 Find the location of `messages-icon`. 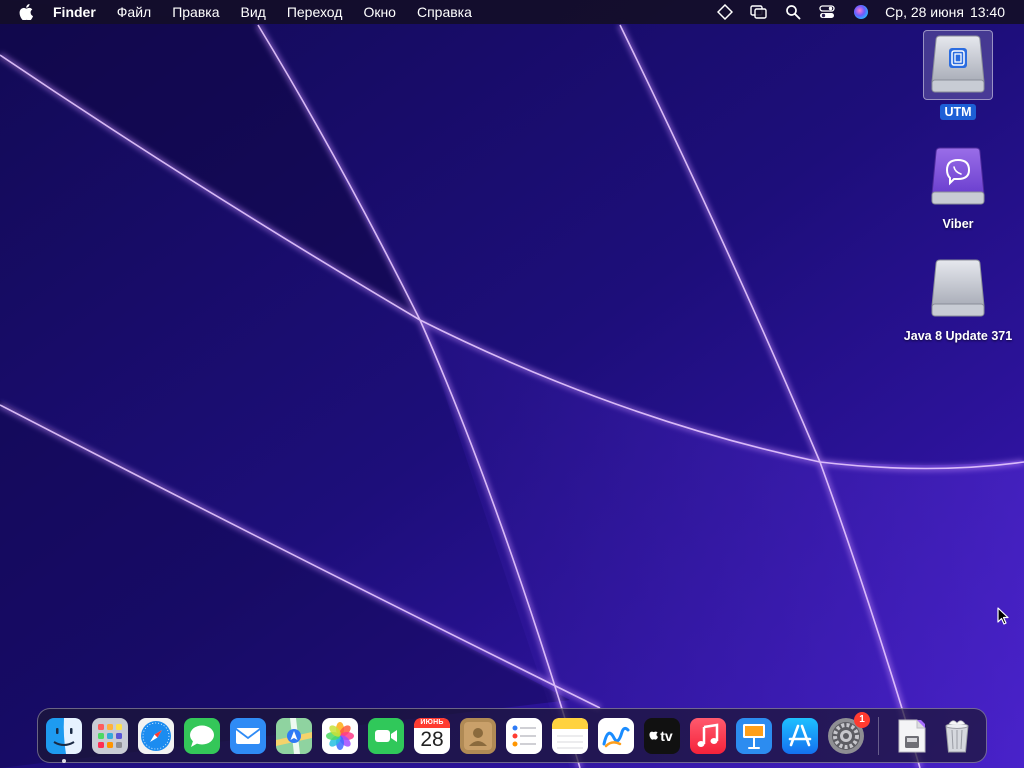

messages-icon is located at coordinates (202, 735).